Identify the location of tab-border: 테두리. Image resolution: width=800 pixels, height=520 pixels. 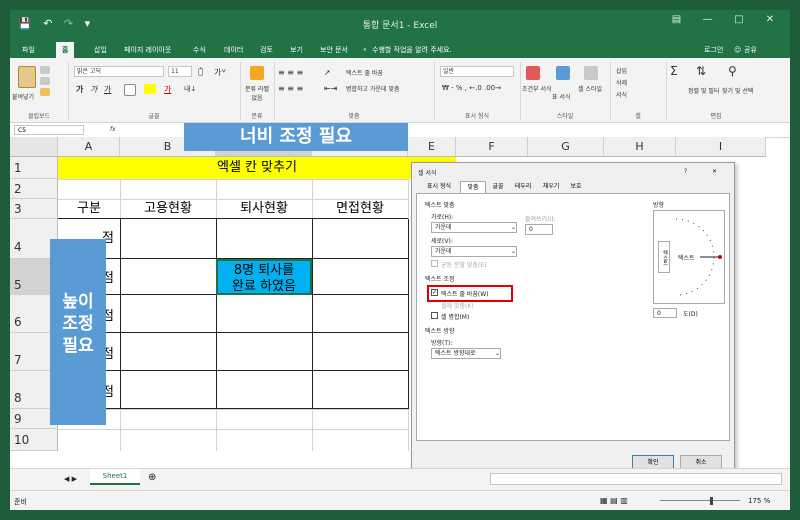
(523, 187).